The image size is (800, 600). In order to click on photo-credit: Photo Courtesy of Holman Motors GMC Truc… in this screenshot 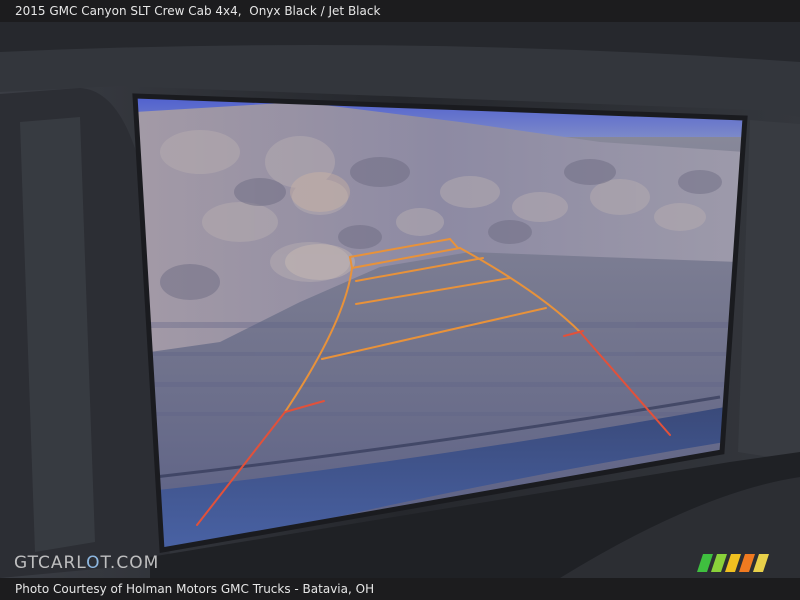, I will do `click(195, 589)`.